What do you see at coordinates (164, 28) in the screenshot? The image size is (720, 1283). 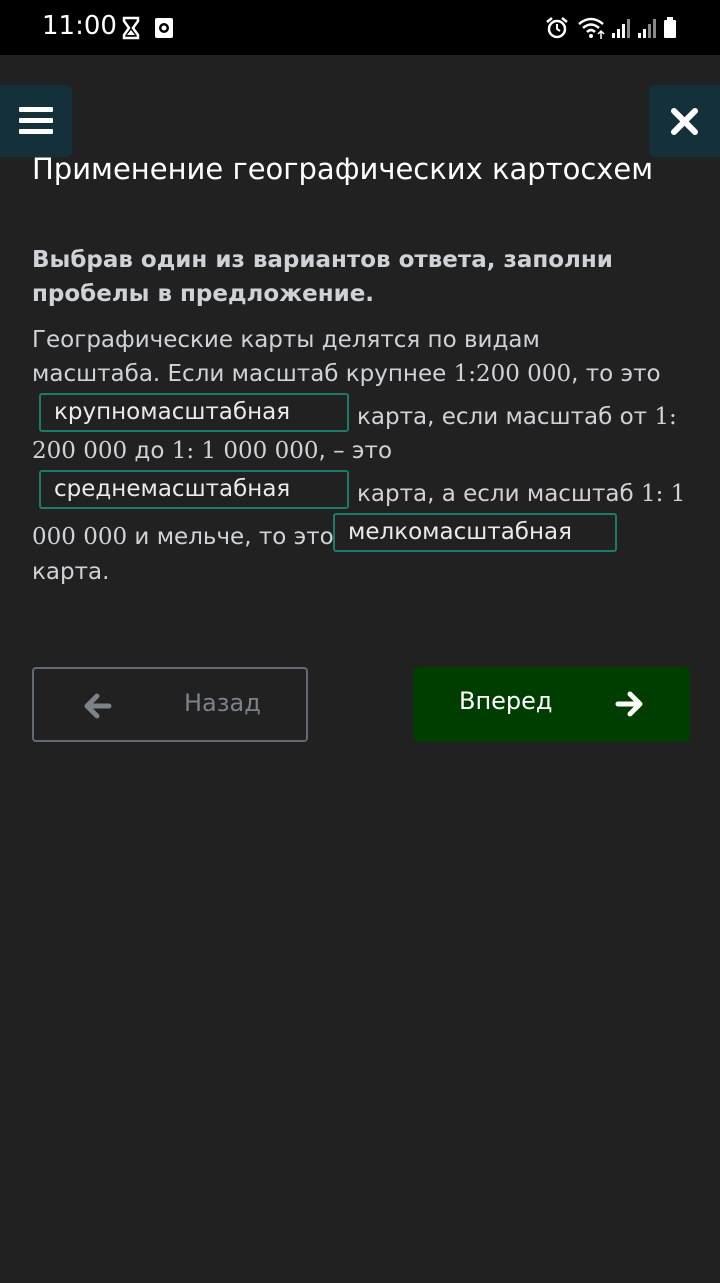 I see `screen-record-icon` at bounding box center [164, 28].